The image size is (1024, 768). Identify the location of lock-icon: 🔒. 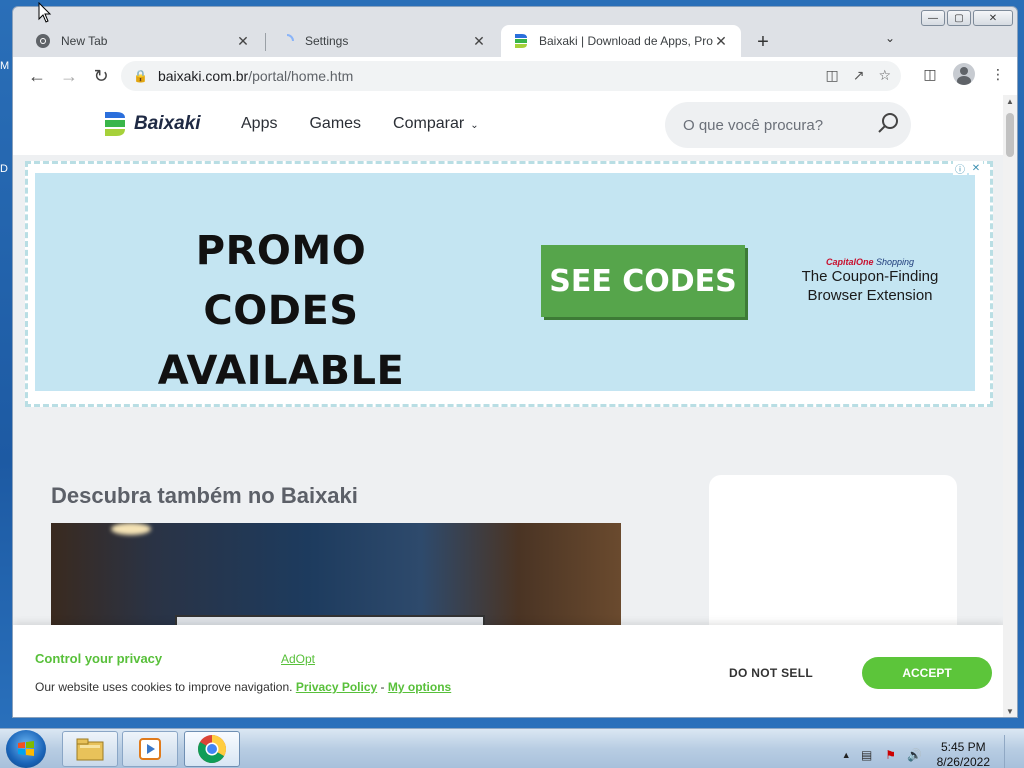
(140, 76).